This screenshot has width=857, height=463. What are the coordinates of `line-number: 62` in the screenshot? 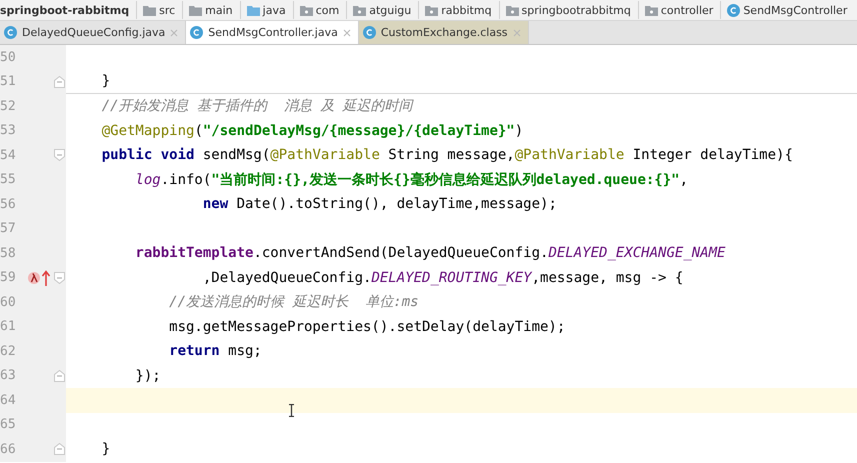 It's located at (8, 351).